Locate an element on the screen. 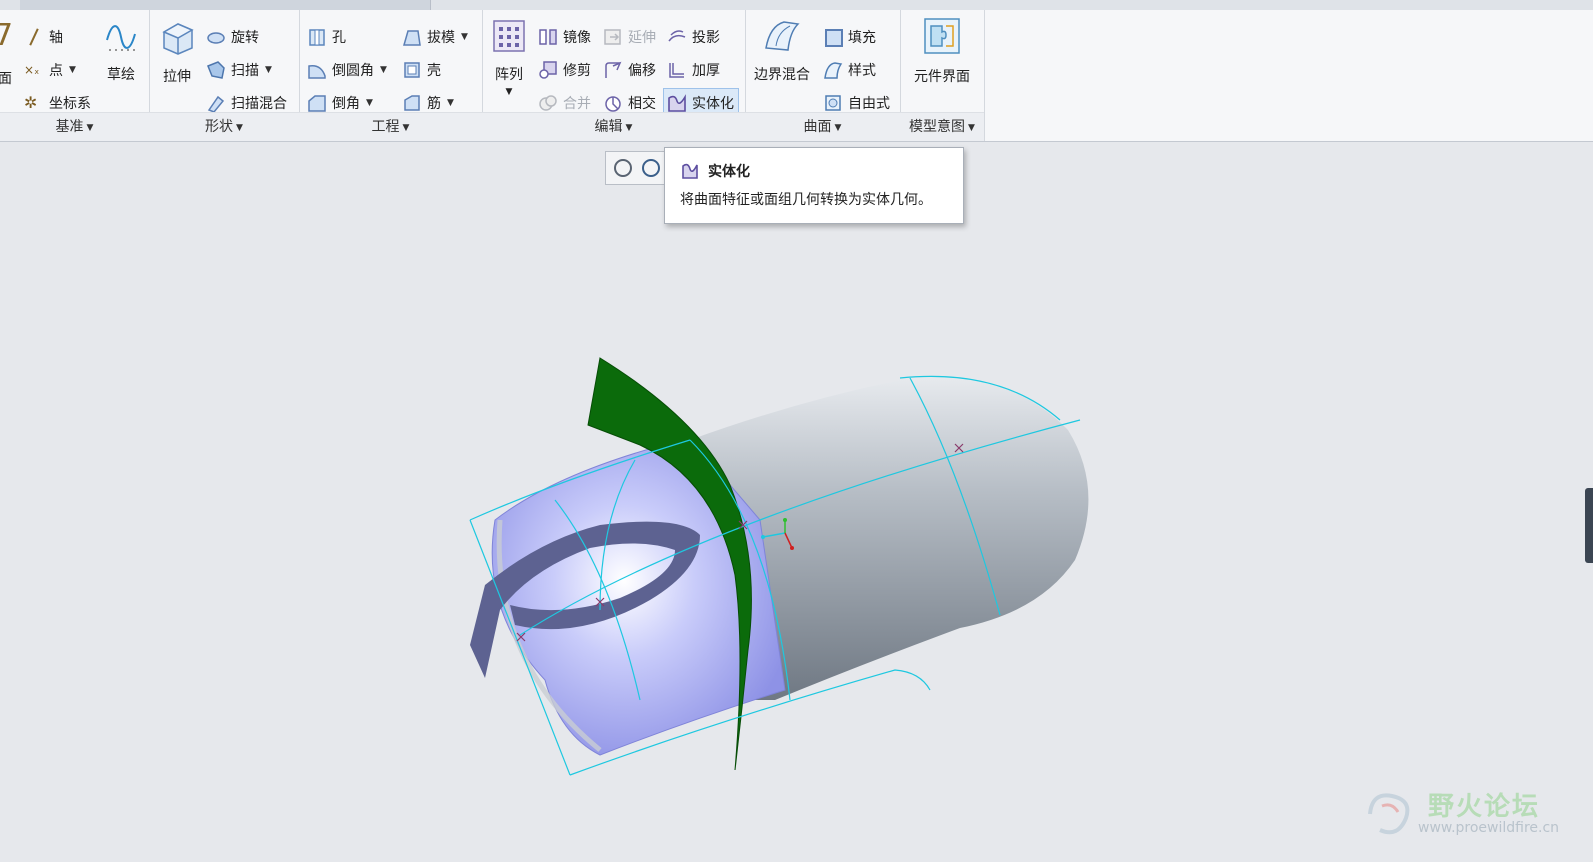 This screenshot has width=1593, height=862. swept-blend-label: 扫描混合 is located at coordinates (259, 104).